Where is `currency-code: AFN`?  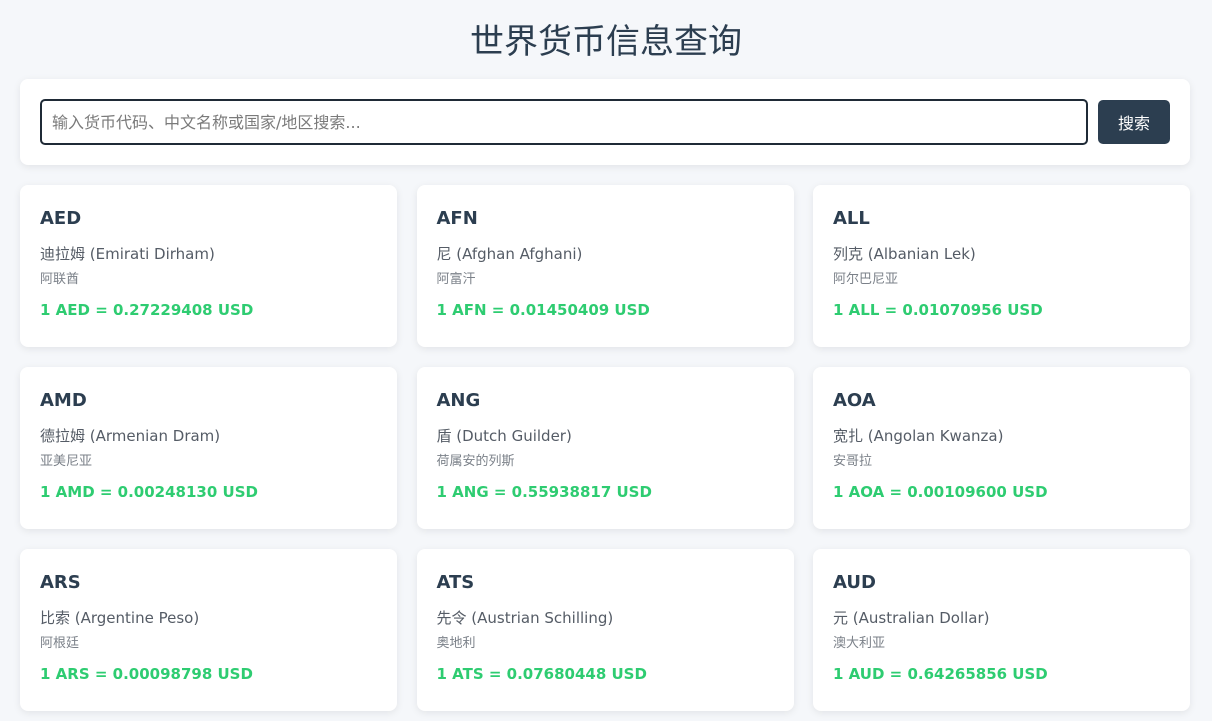 currency-code: AFN is located at coordinates (457, 218).